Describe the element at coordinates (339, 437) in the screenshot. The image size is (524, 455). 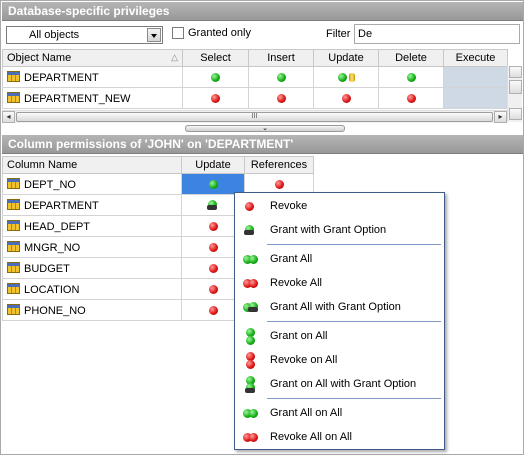
I see `menu-item-revoke-all-on-all: Revoke All on All` at that location.